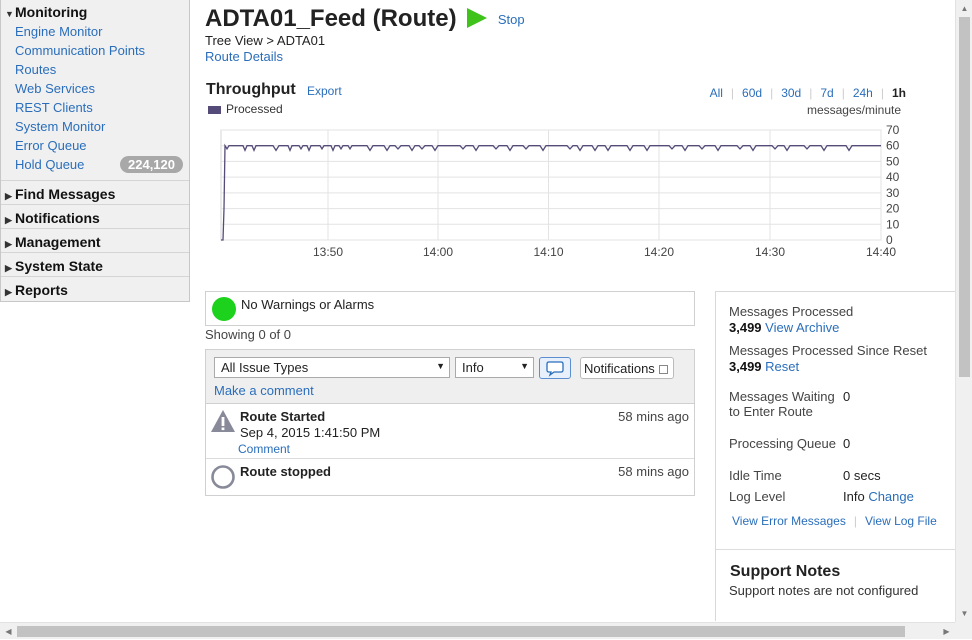 Image resolution: width=972 pixels, height=640 pixels. What do you see at coordinates (283, 416) in the screenshot?
I see `event-title: Route Started` at bounding box center [283, 416].